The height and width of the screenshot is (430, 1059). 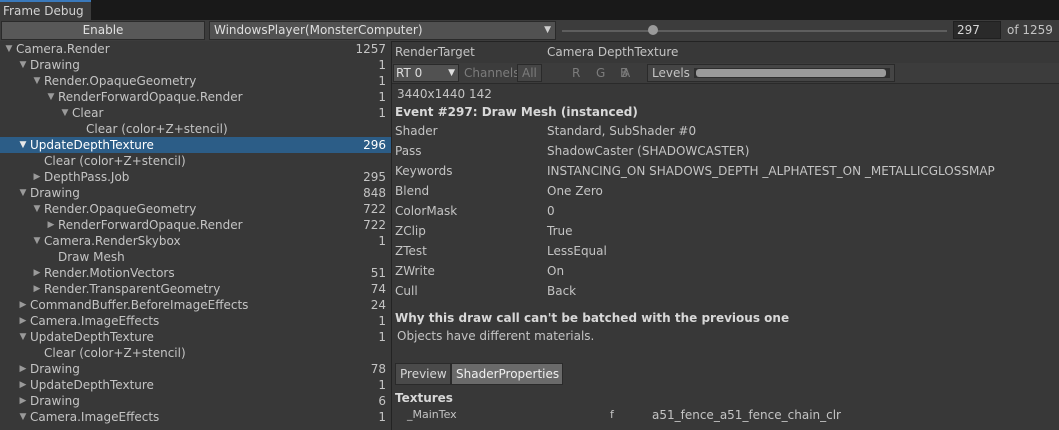 What do you see at coordinates (652, 30) in the screenshot?
I see `event-slider-thumb` at bounding box center [652, 30].